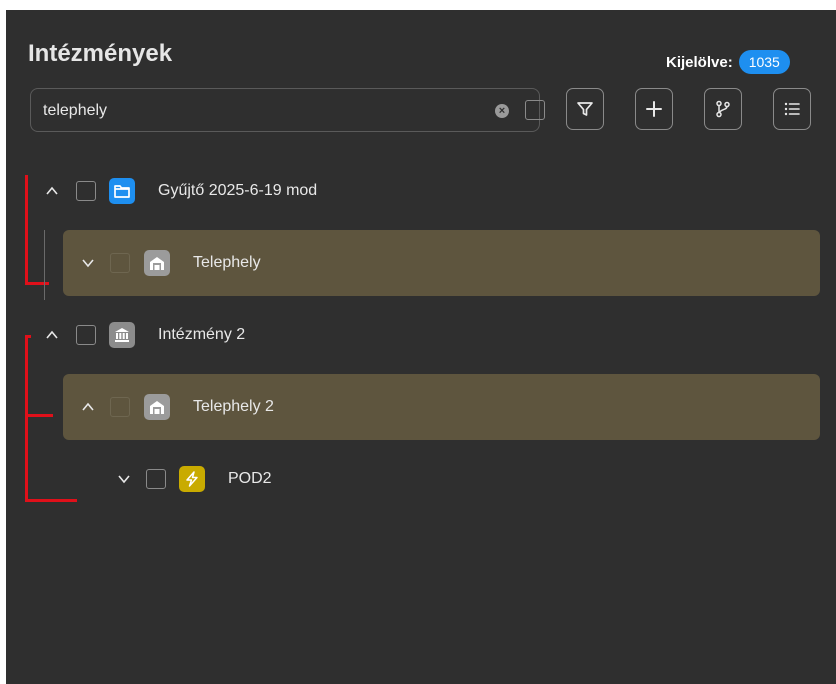 This screenshot has height=684, width=836. I want to click on tree-row: Telephely, so click(441, 263).